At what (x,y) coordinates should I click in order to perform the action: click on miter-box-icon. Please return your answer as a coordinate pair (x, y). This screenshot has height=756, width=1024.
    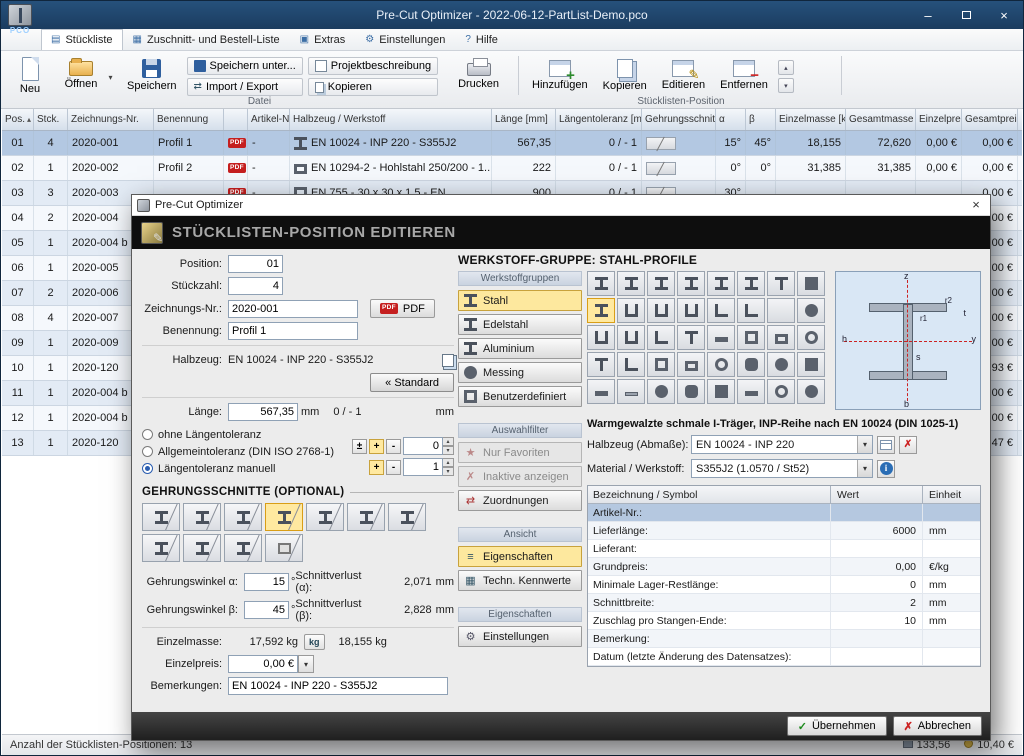
    Looking at the image, I should click on (284, 548).